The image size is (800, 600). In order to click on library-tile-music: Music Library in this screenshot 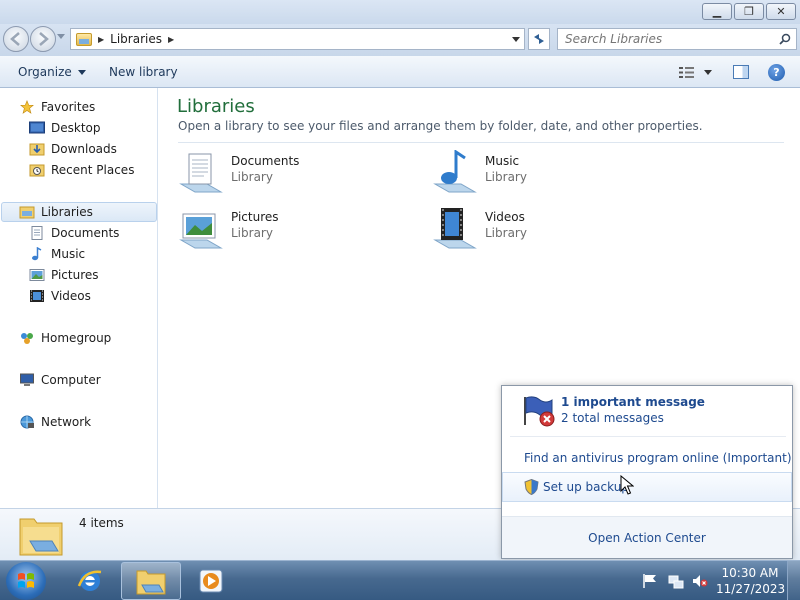, I will do `click(551, 174)`.